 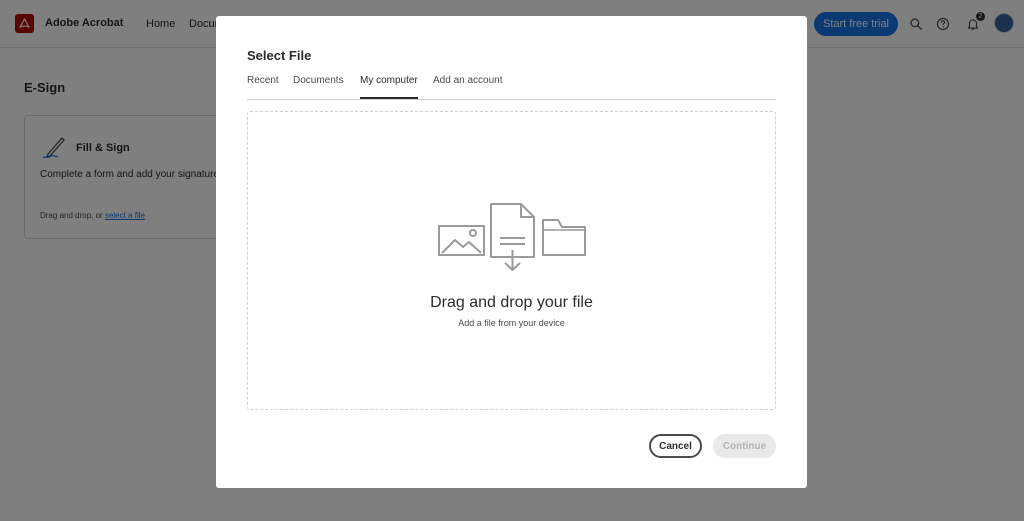 What do you see at coordinates (511, 302) in the screenshot?
I see `dropzone-title: Drag and drop your file` at bounding box center [511, 302].